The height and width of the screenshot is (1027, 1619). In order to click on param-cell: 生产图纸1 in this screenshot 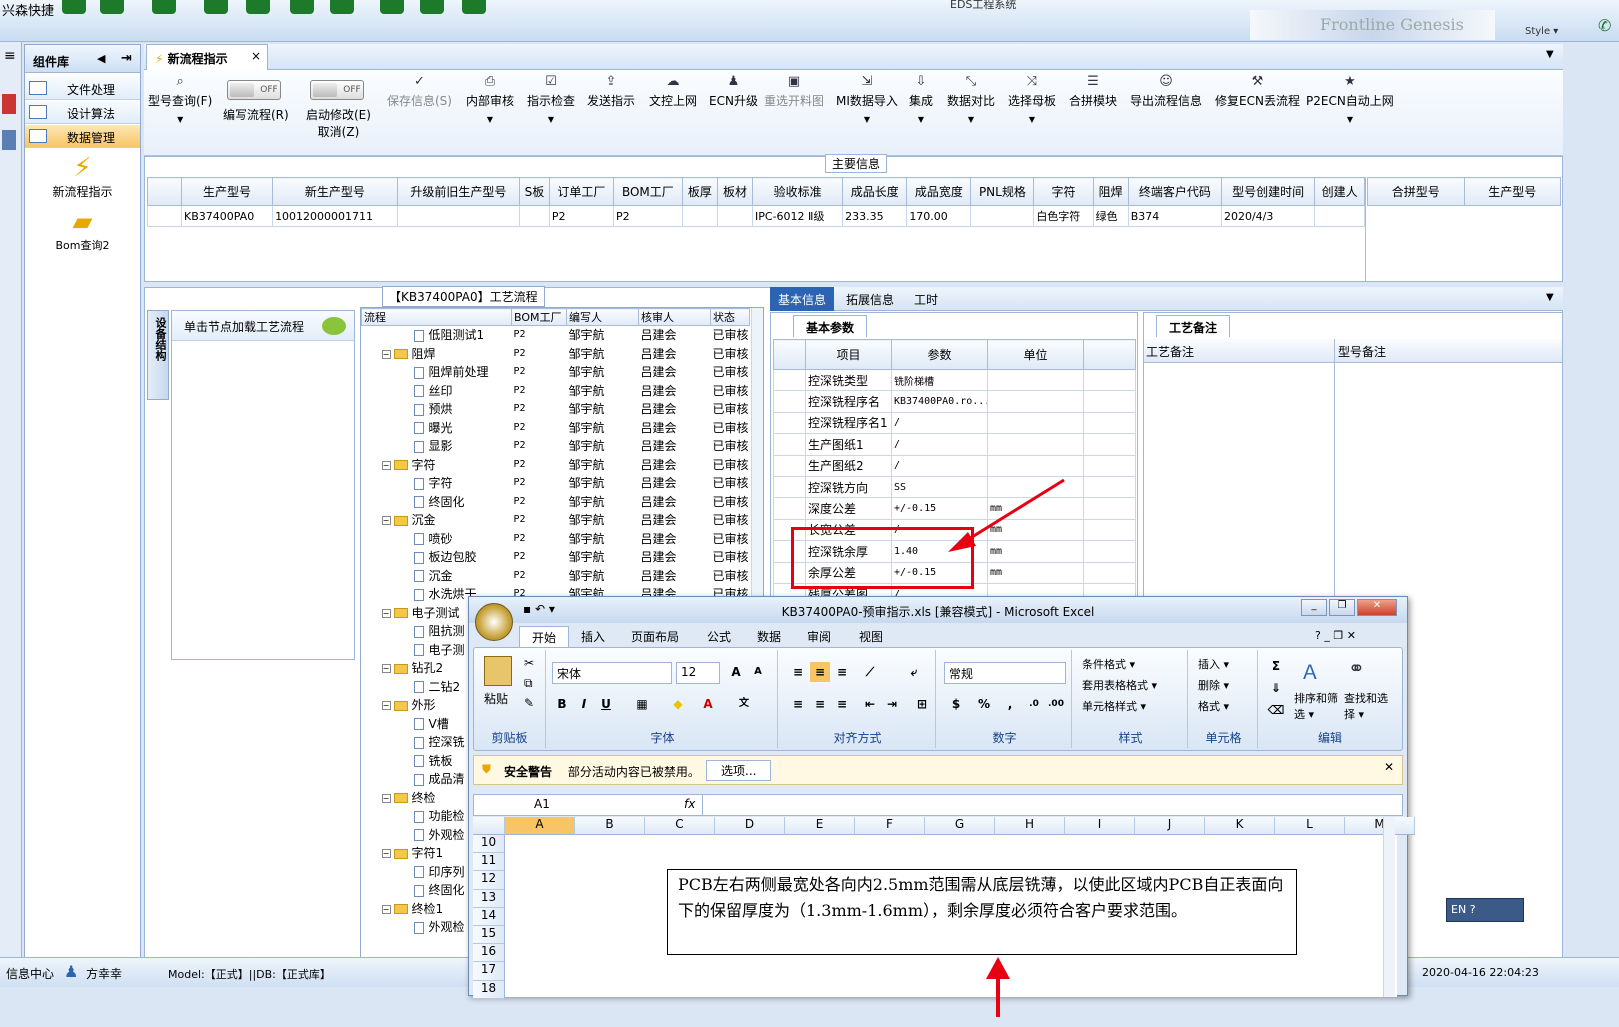, I will do `click(848, 444)`.